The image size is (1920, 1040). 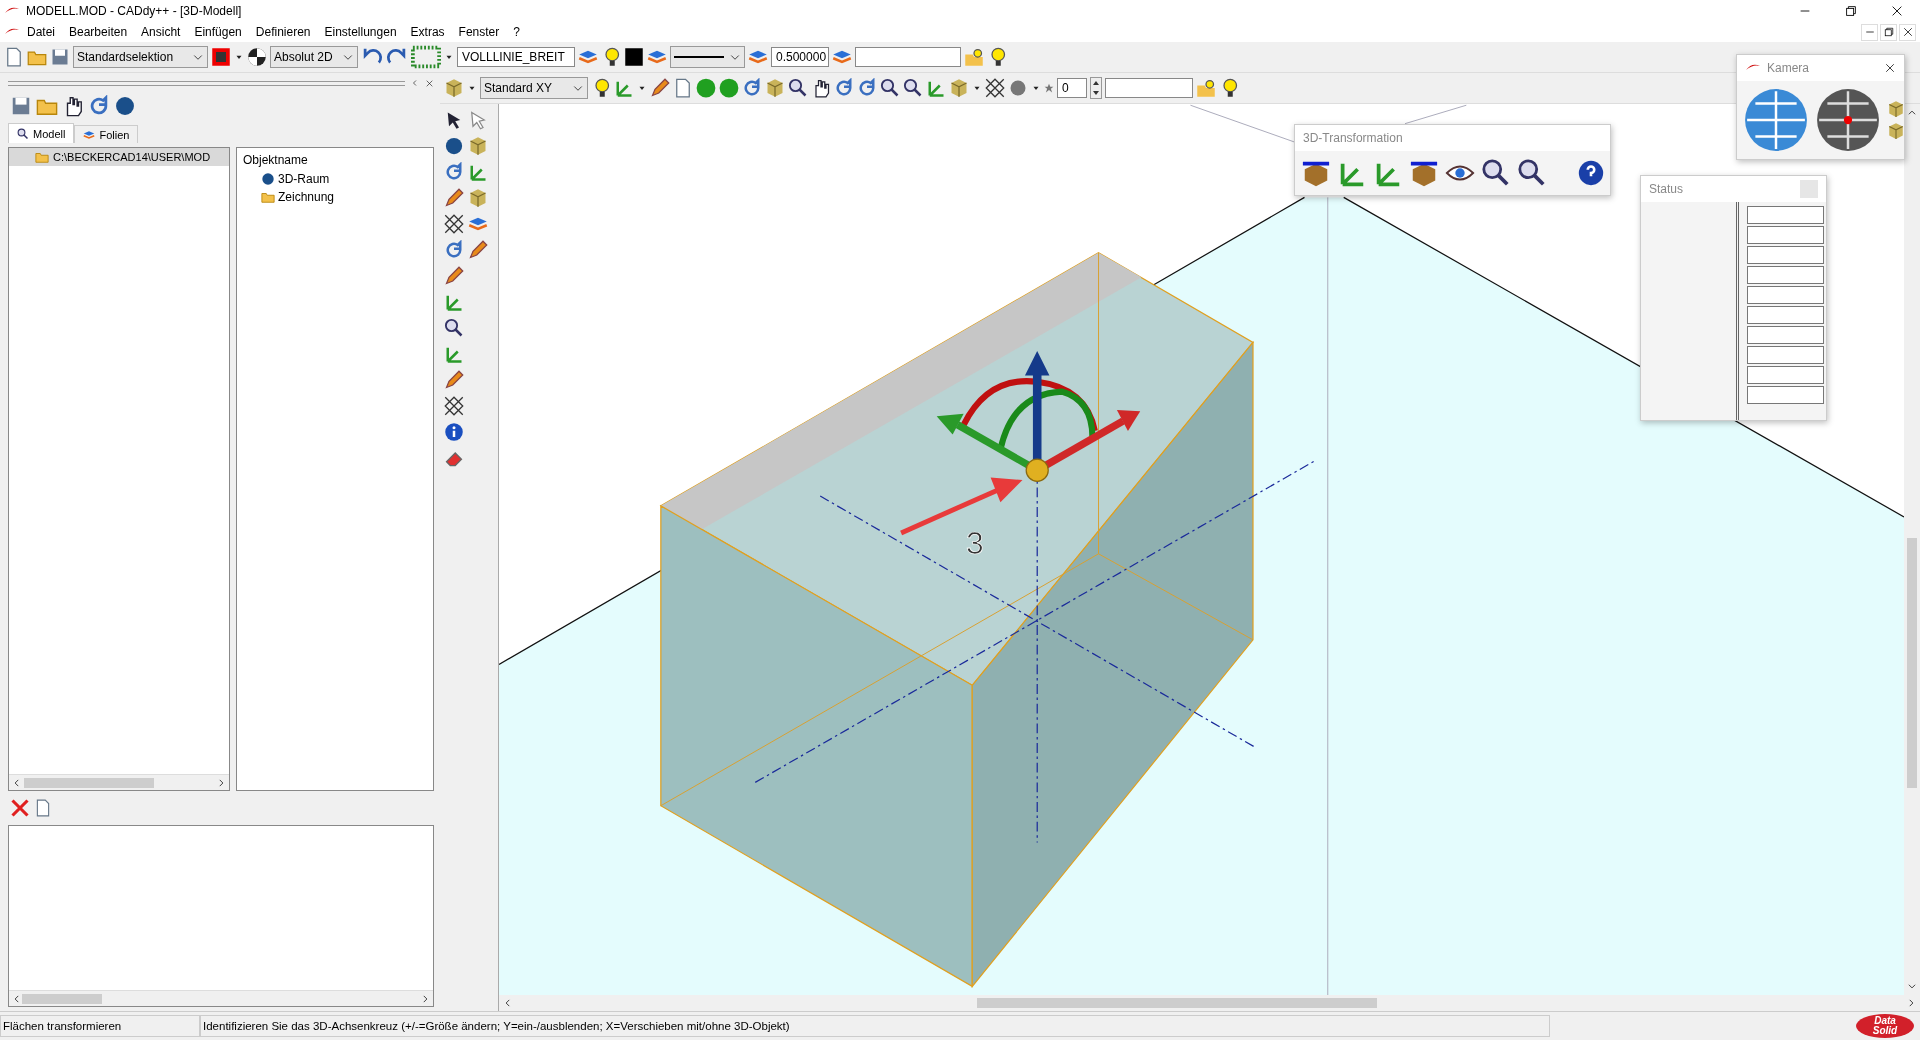 What do you see at coordinates (534, 88) in the screenshot?
I see `view-dropdown: Standard XY` at bounding box center [534, 88].